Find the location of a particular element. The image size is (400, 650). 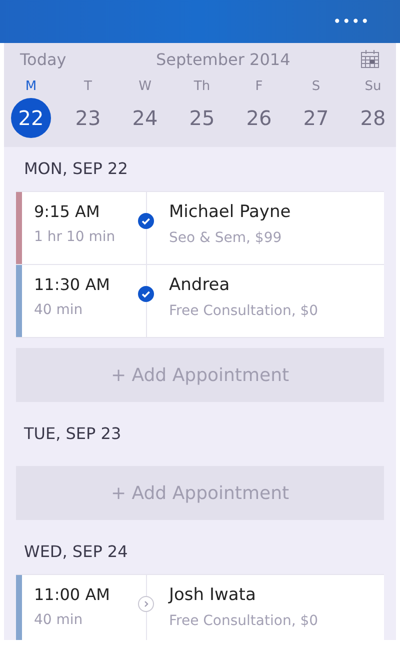

appointment-row: 11:30 AM 40 min Andrea Free Consultation, $0 is located at coordinates (200, 301).